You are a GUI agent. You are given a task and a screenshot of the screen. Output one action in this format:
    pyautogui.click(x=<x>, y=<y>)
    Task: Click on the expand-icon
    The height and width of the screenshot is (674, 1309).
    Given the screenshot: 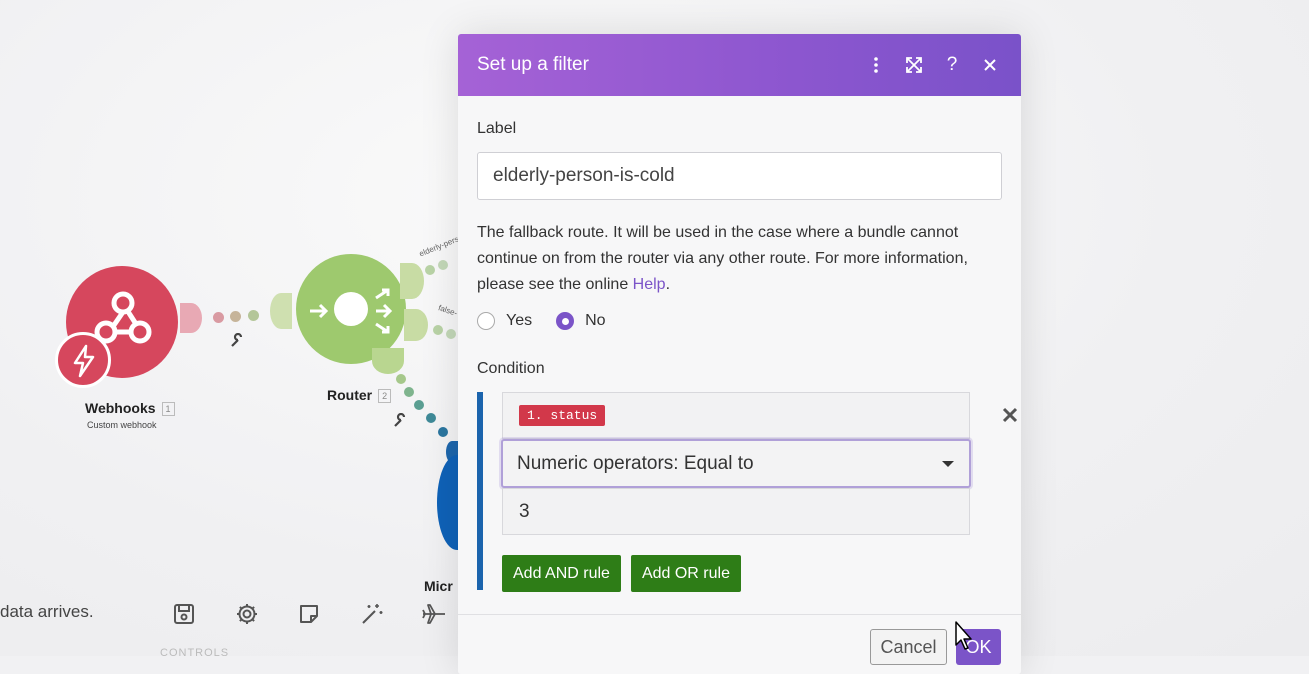 What is the action you would take?
    pyautogui.click(x=914, y=65)
    